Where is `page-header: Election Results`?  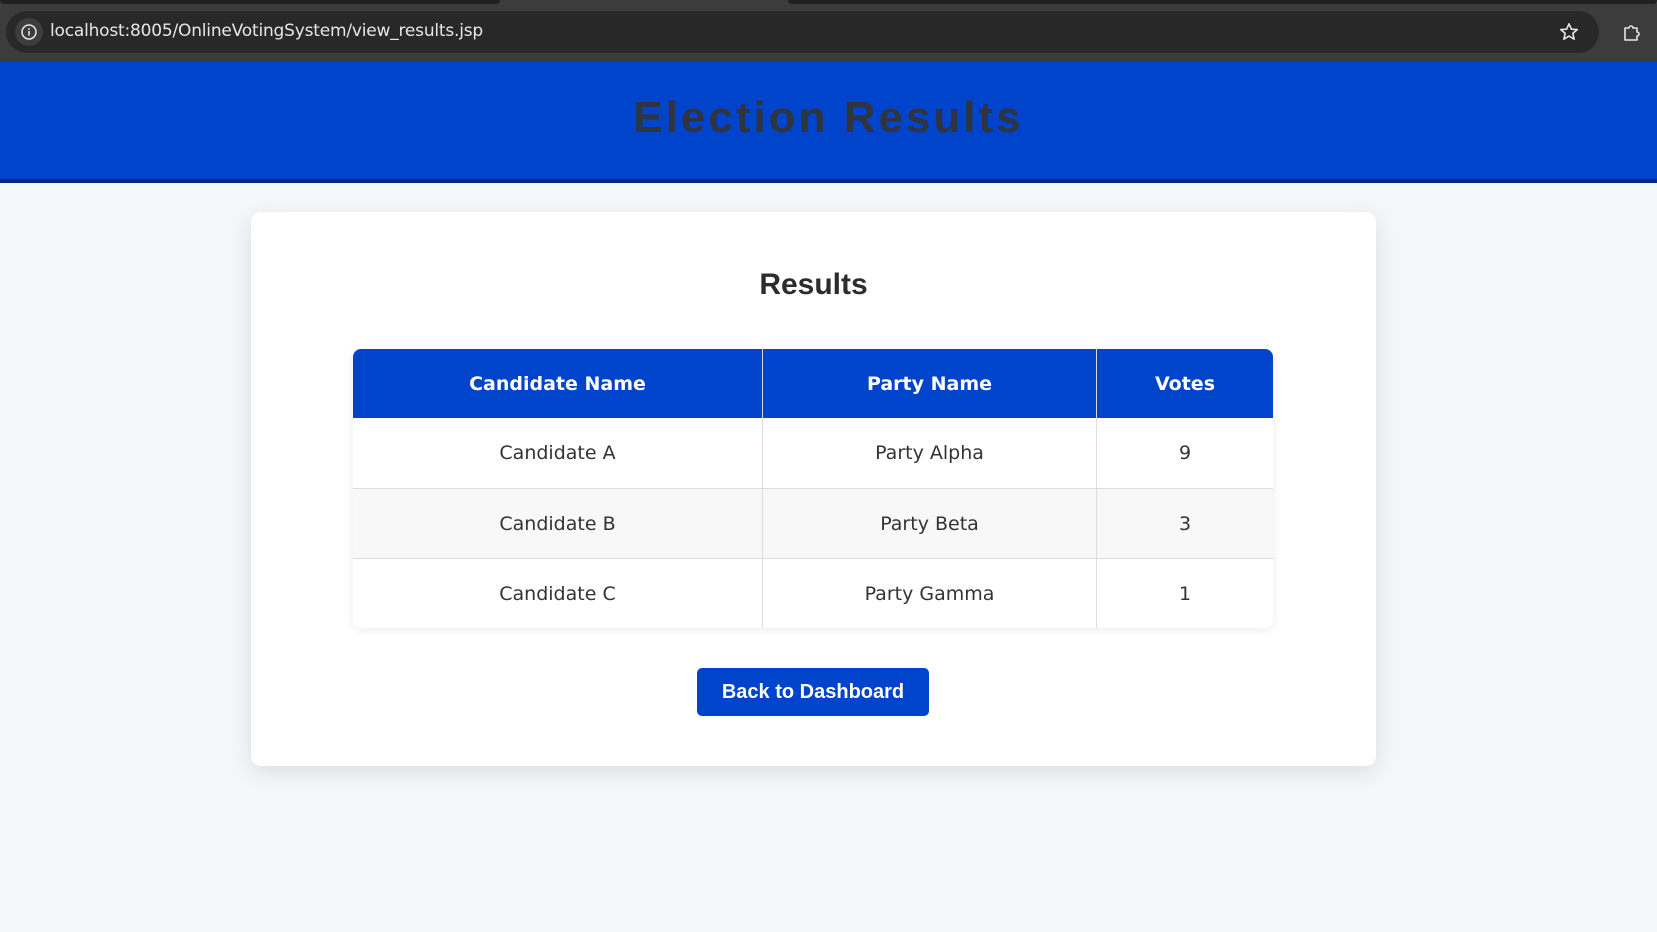 page-header: Election Results is located at coordinates (828, 122).